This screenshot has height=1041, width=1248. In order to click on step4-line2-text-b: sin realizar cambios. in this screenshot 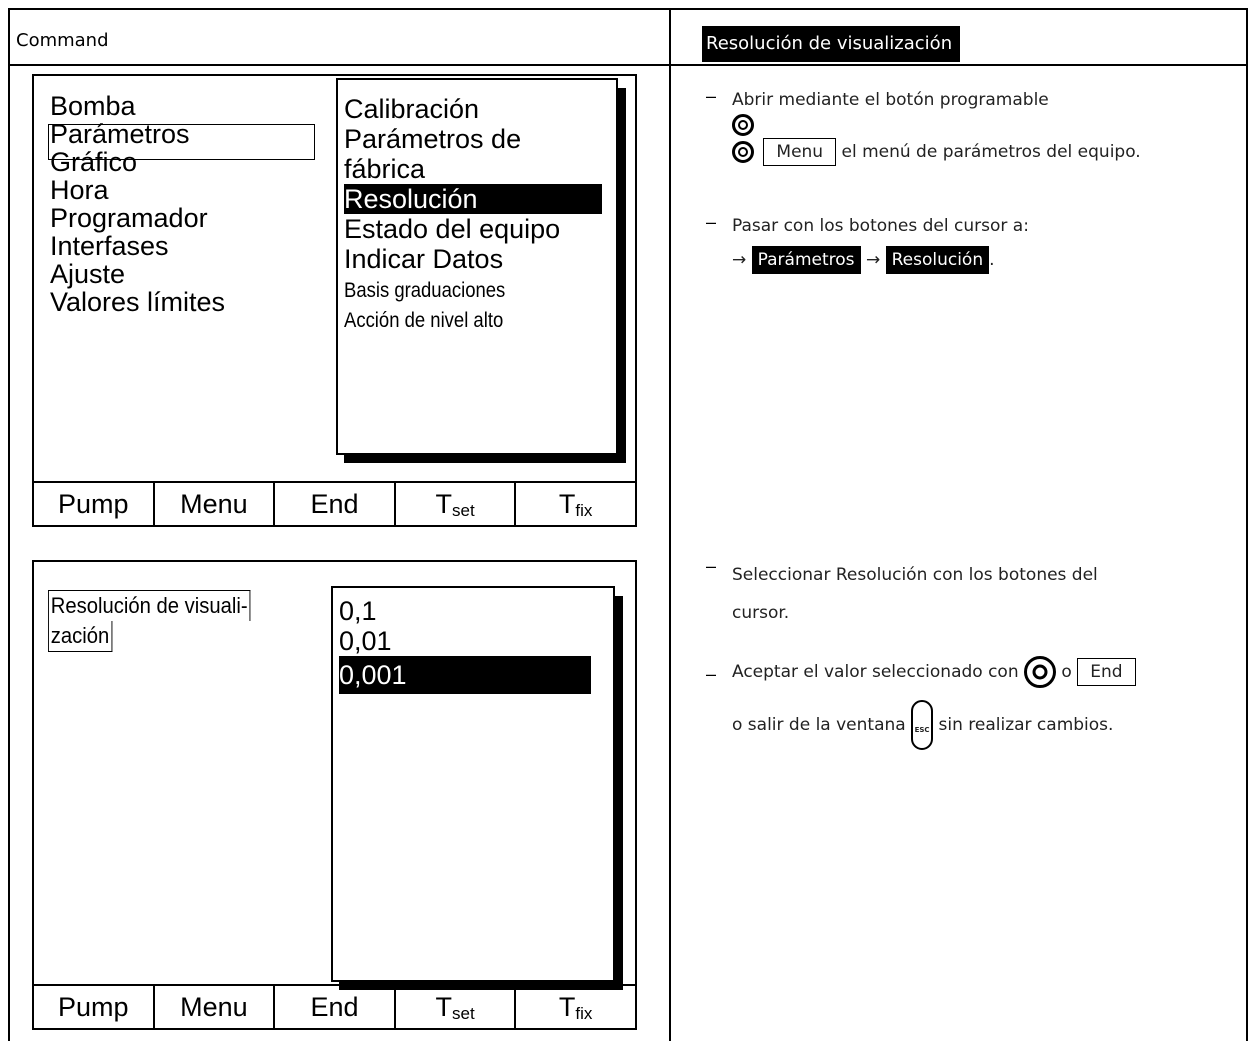, I will do `click(1026, 725)`.